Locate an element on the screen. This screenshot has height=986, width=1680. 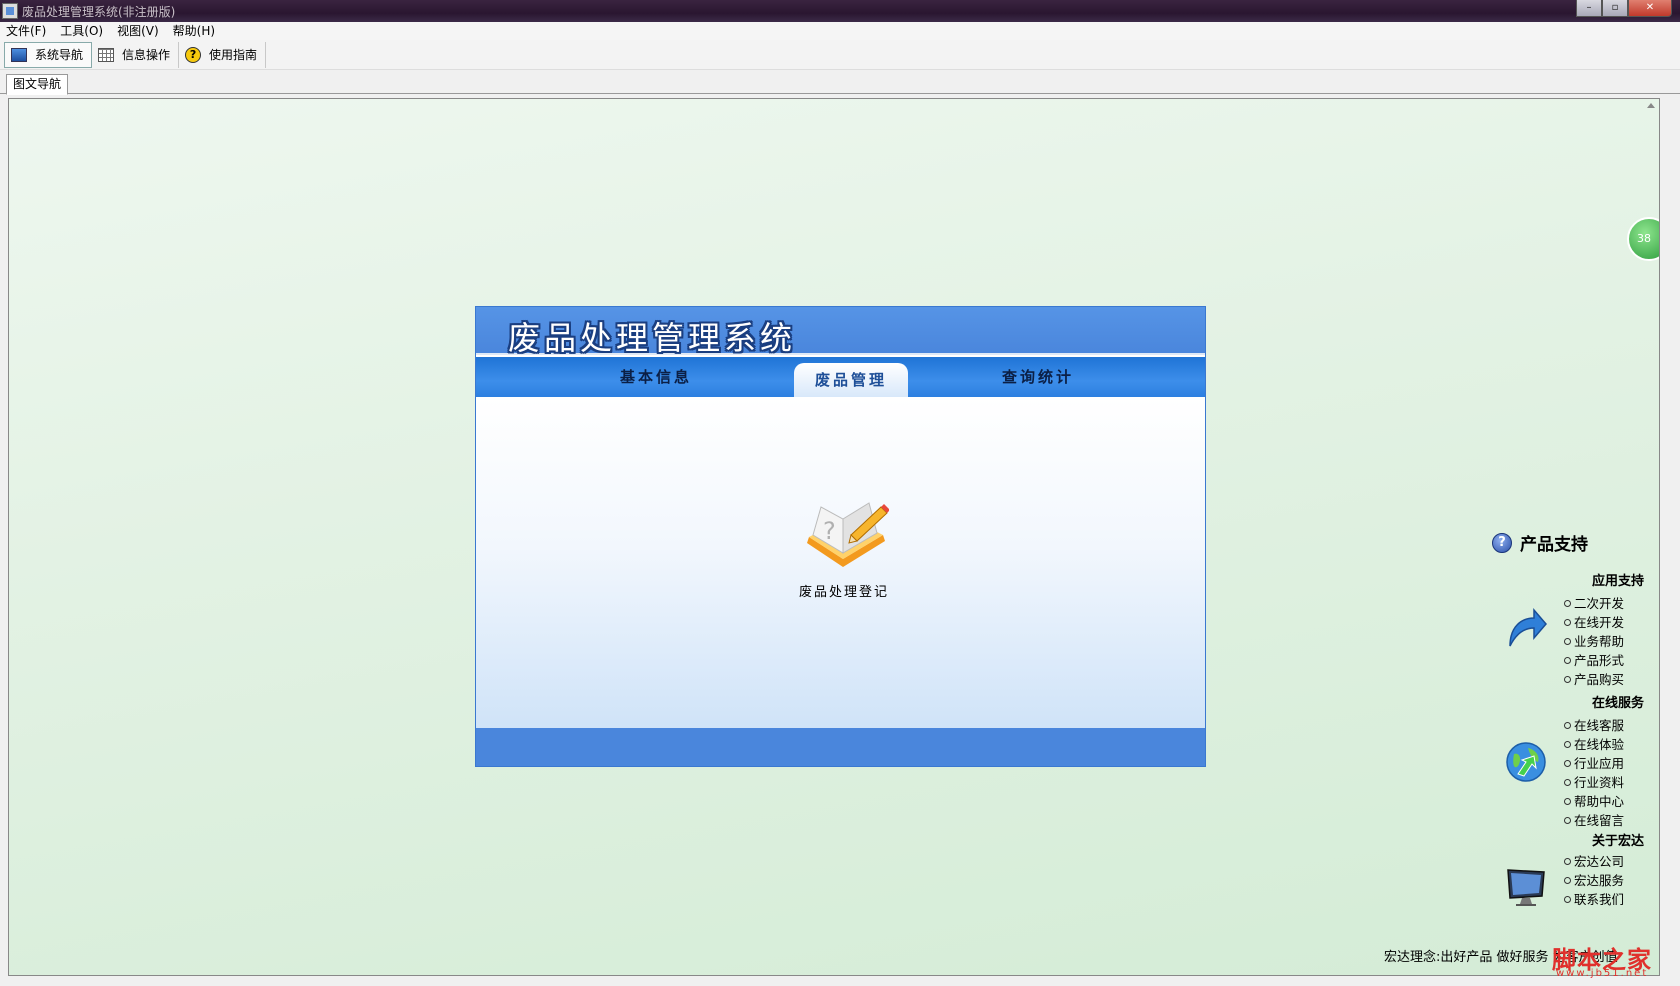
panel-body: ? 废品处理登记 is located at coordinates (840, 563).